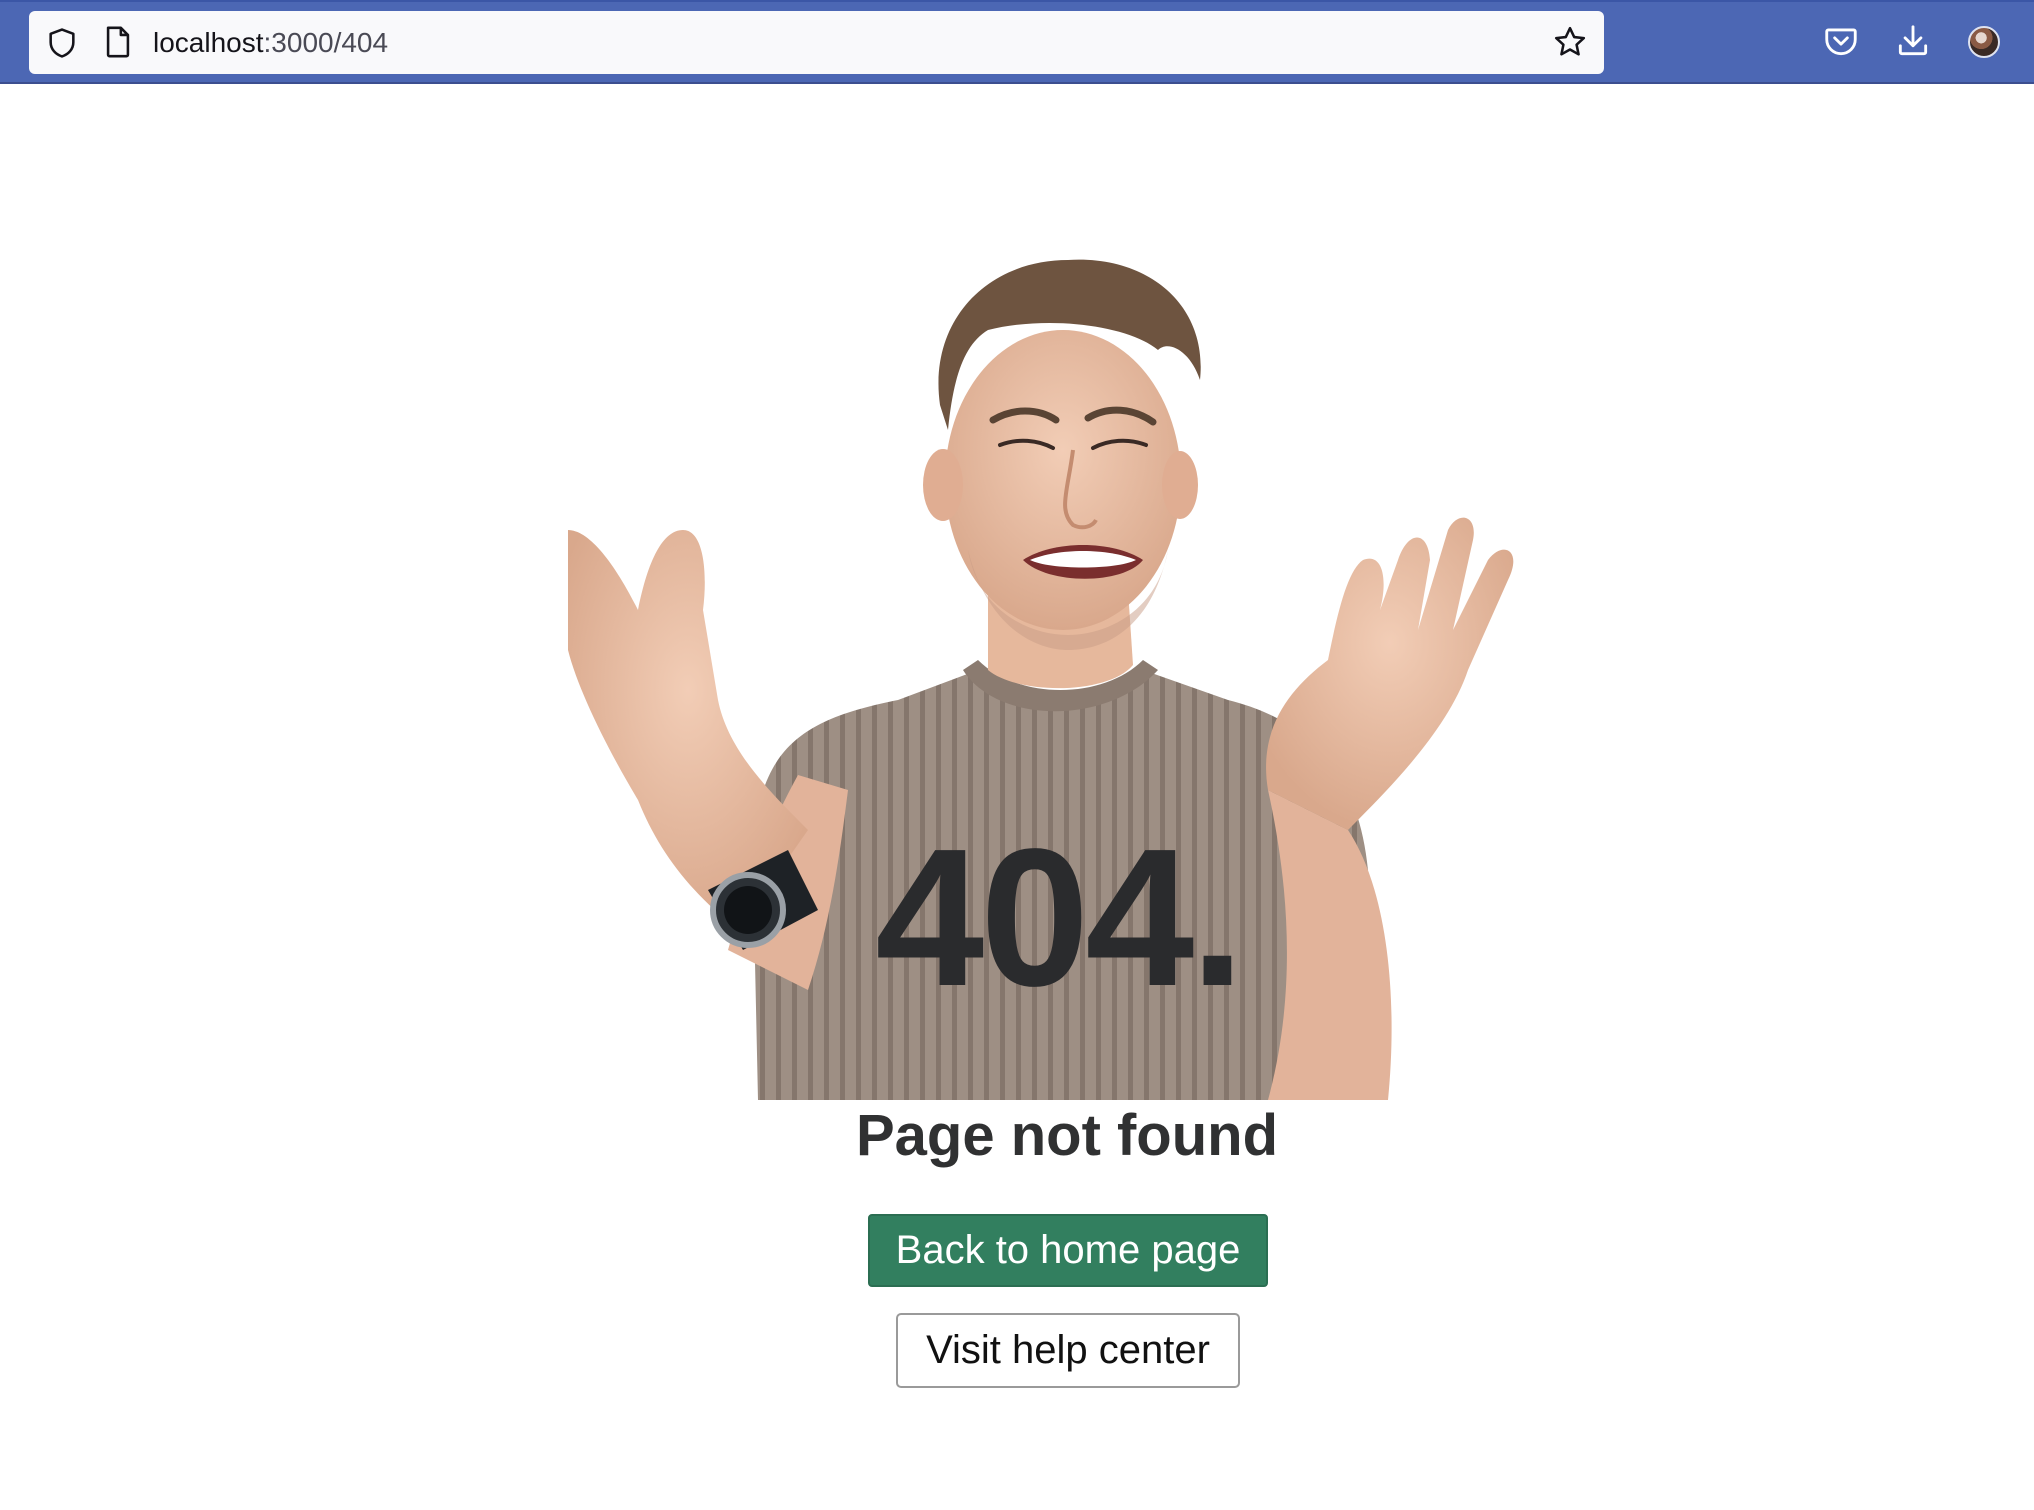 This screenshot has height=1510, width=2034. Describe the element at coordinates (62, 43) in the screenshot. I see `shield-icon` at that location.